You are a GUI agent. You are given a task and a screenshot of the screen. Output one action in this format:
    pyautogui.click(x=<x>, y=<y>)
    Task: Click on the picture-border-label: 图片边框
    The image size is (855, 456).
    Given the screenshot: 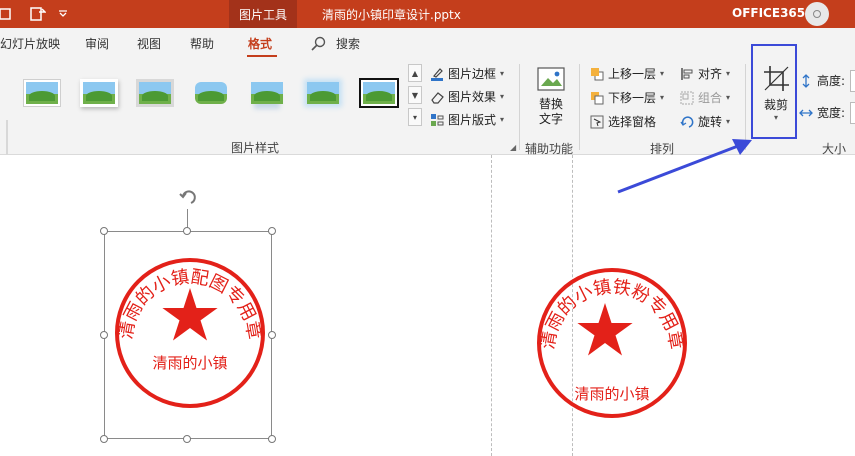 What is the action you would take?
    pyautogui.click(x=472, y=74)
    